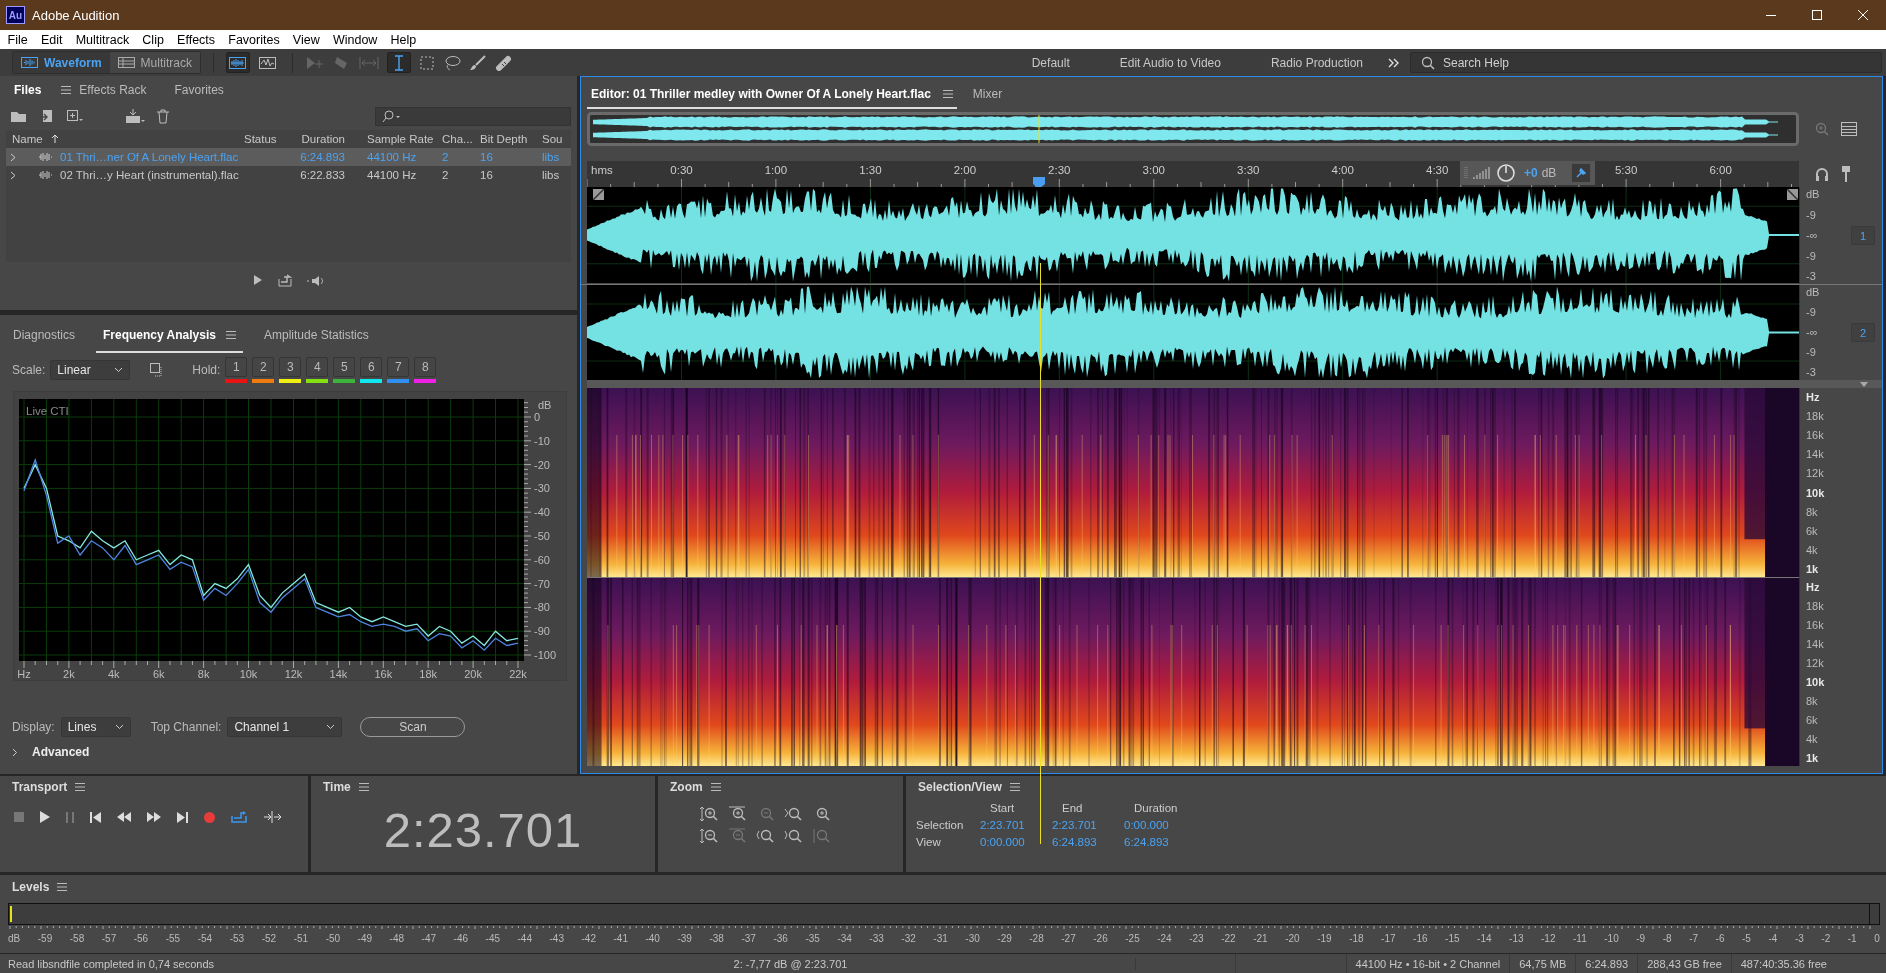 The height and width of the screenshot is (973, 1886). Describe the element at coordinates (398, 62) in the screenshot. I see `time-selection-icon` at that location.